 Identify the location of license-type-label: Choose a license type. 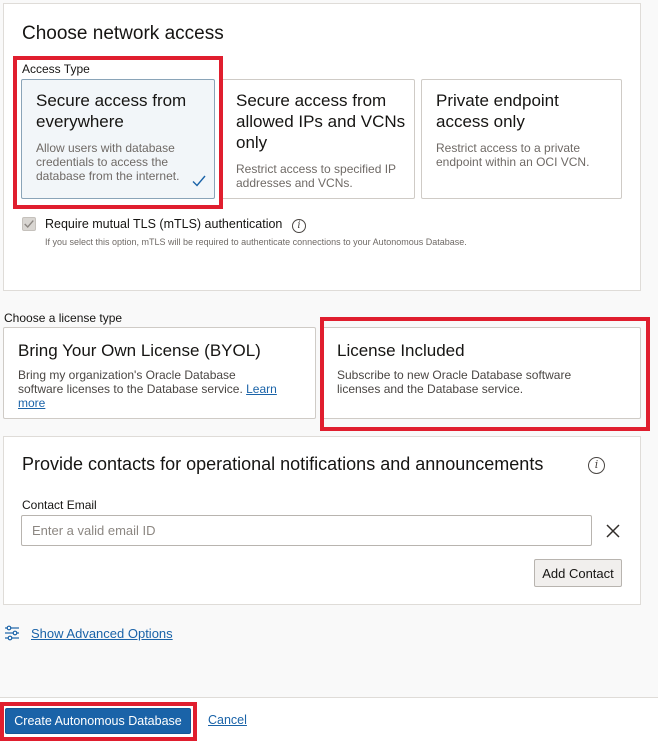
(63, 318).